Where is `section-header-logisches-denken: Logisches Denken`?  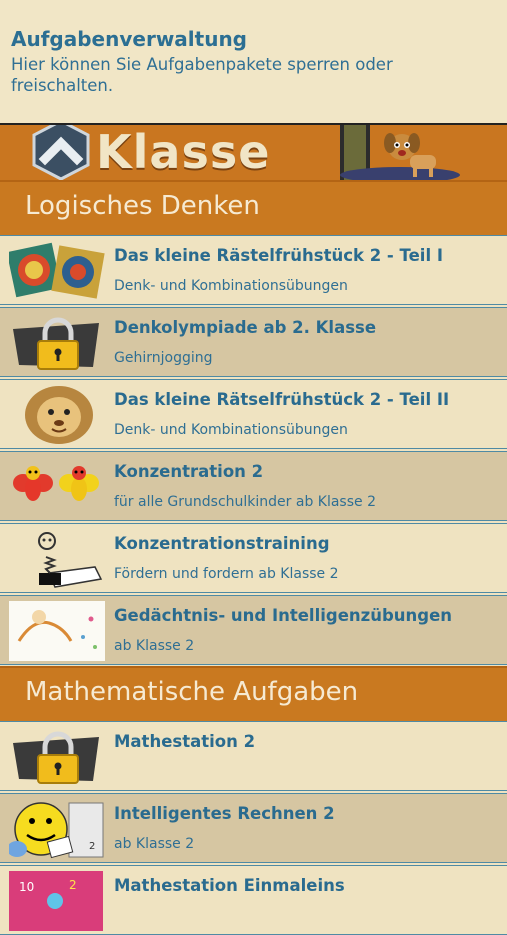
section-header-logisches-denken: Logisches Denken is located at coordinates (253, 208).